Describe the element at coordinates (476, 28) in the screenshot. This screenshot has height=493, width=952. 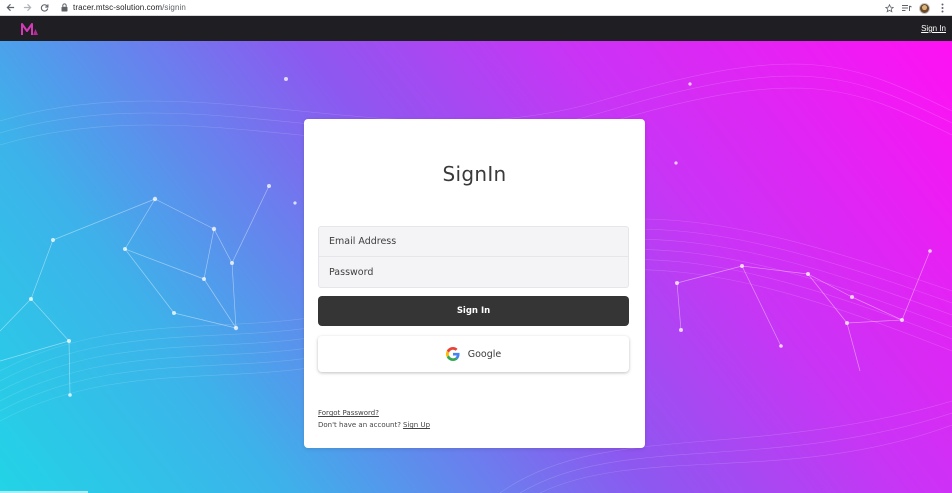
I see `site-header: Sign In` at that location.